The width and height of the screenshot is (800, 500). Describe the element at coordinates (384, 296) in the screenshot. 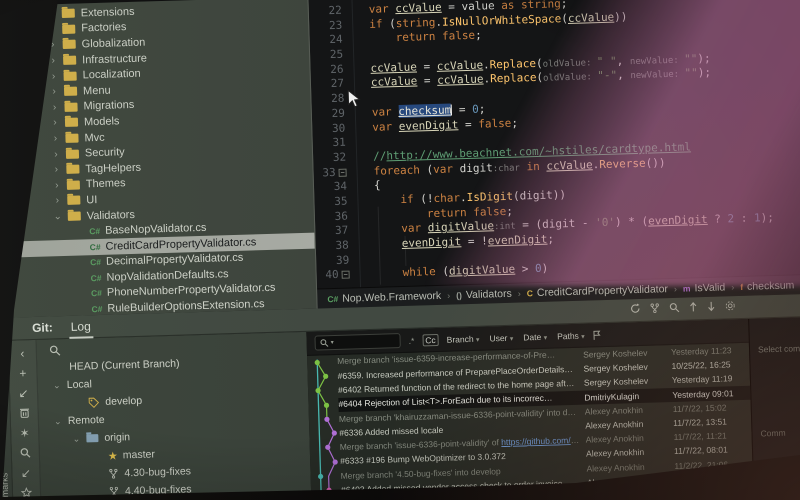

I see `breadcrumb-item: C# Nop.Web.Framework` at that location.